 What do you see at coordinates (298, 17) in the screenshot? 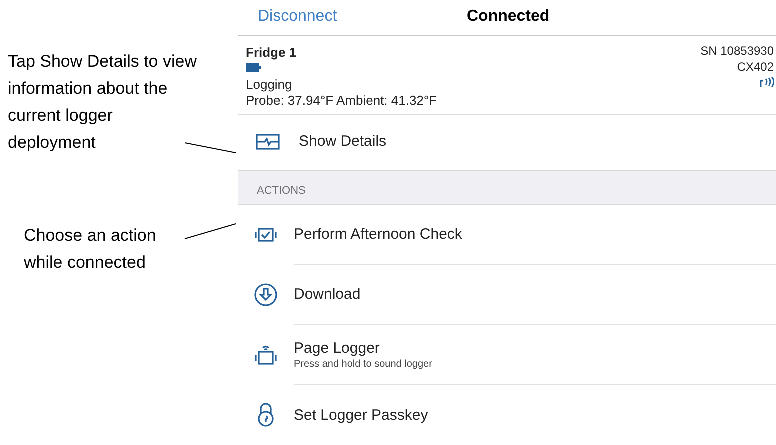
I see `disconnect-button: Disconnect` at bounding box center [298, 17].